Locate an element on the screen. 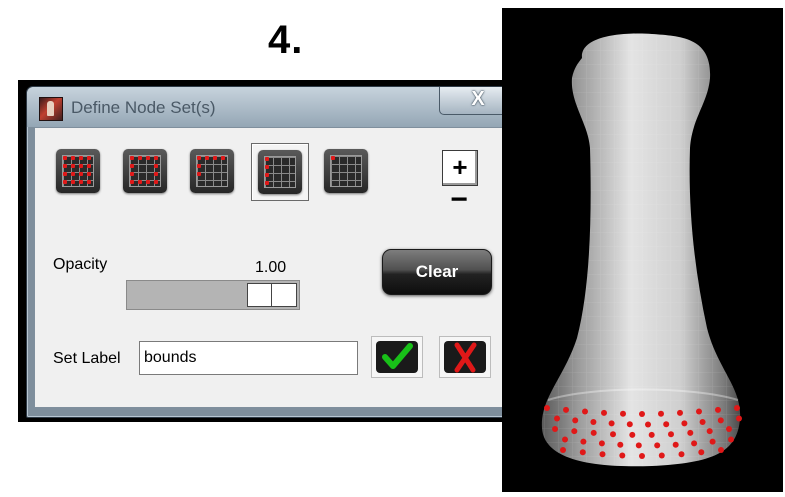  minus-icon: − is located at coordinates (459, 199).